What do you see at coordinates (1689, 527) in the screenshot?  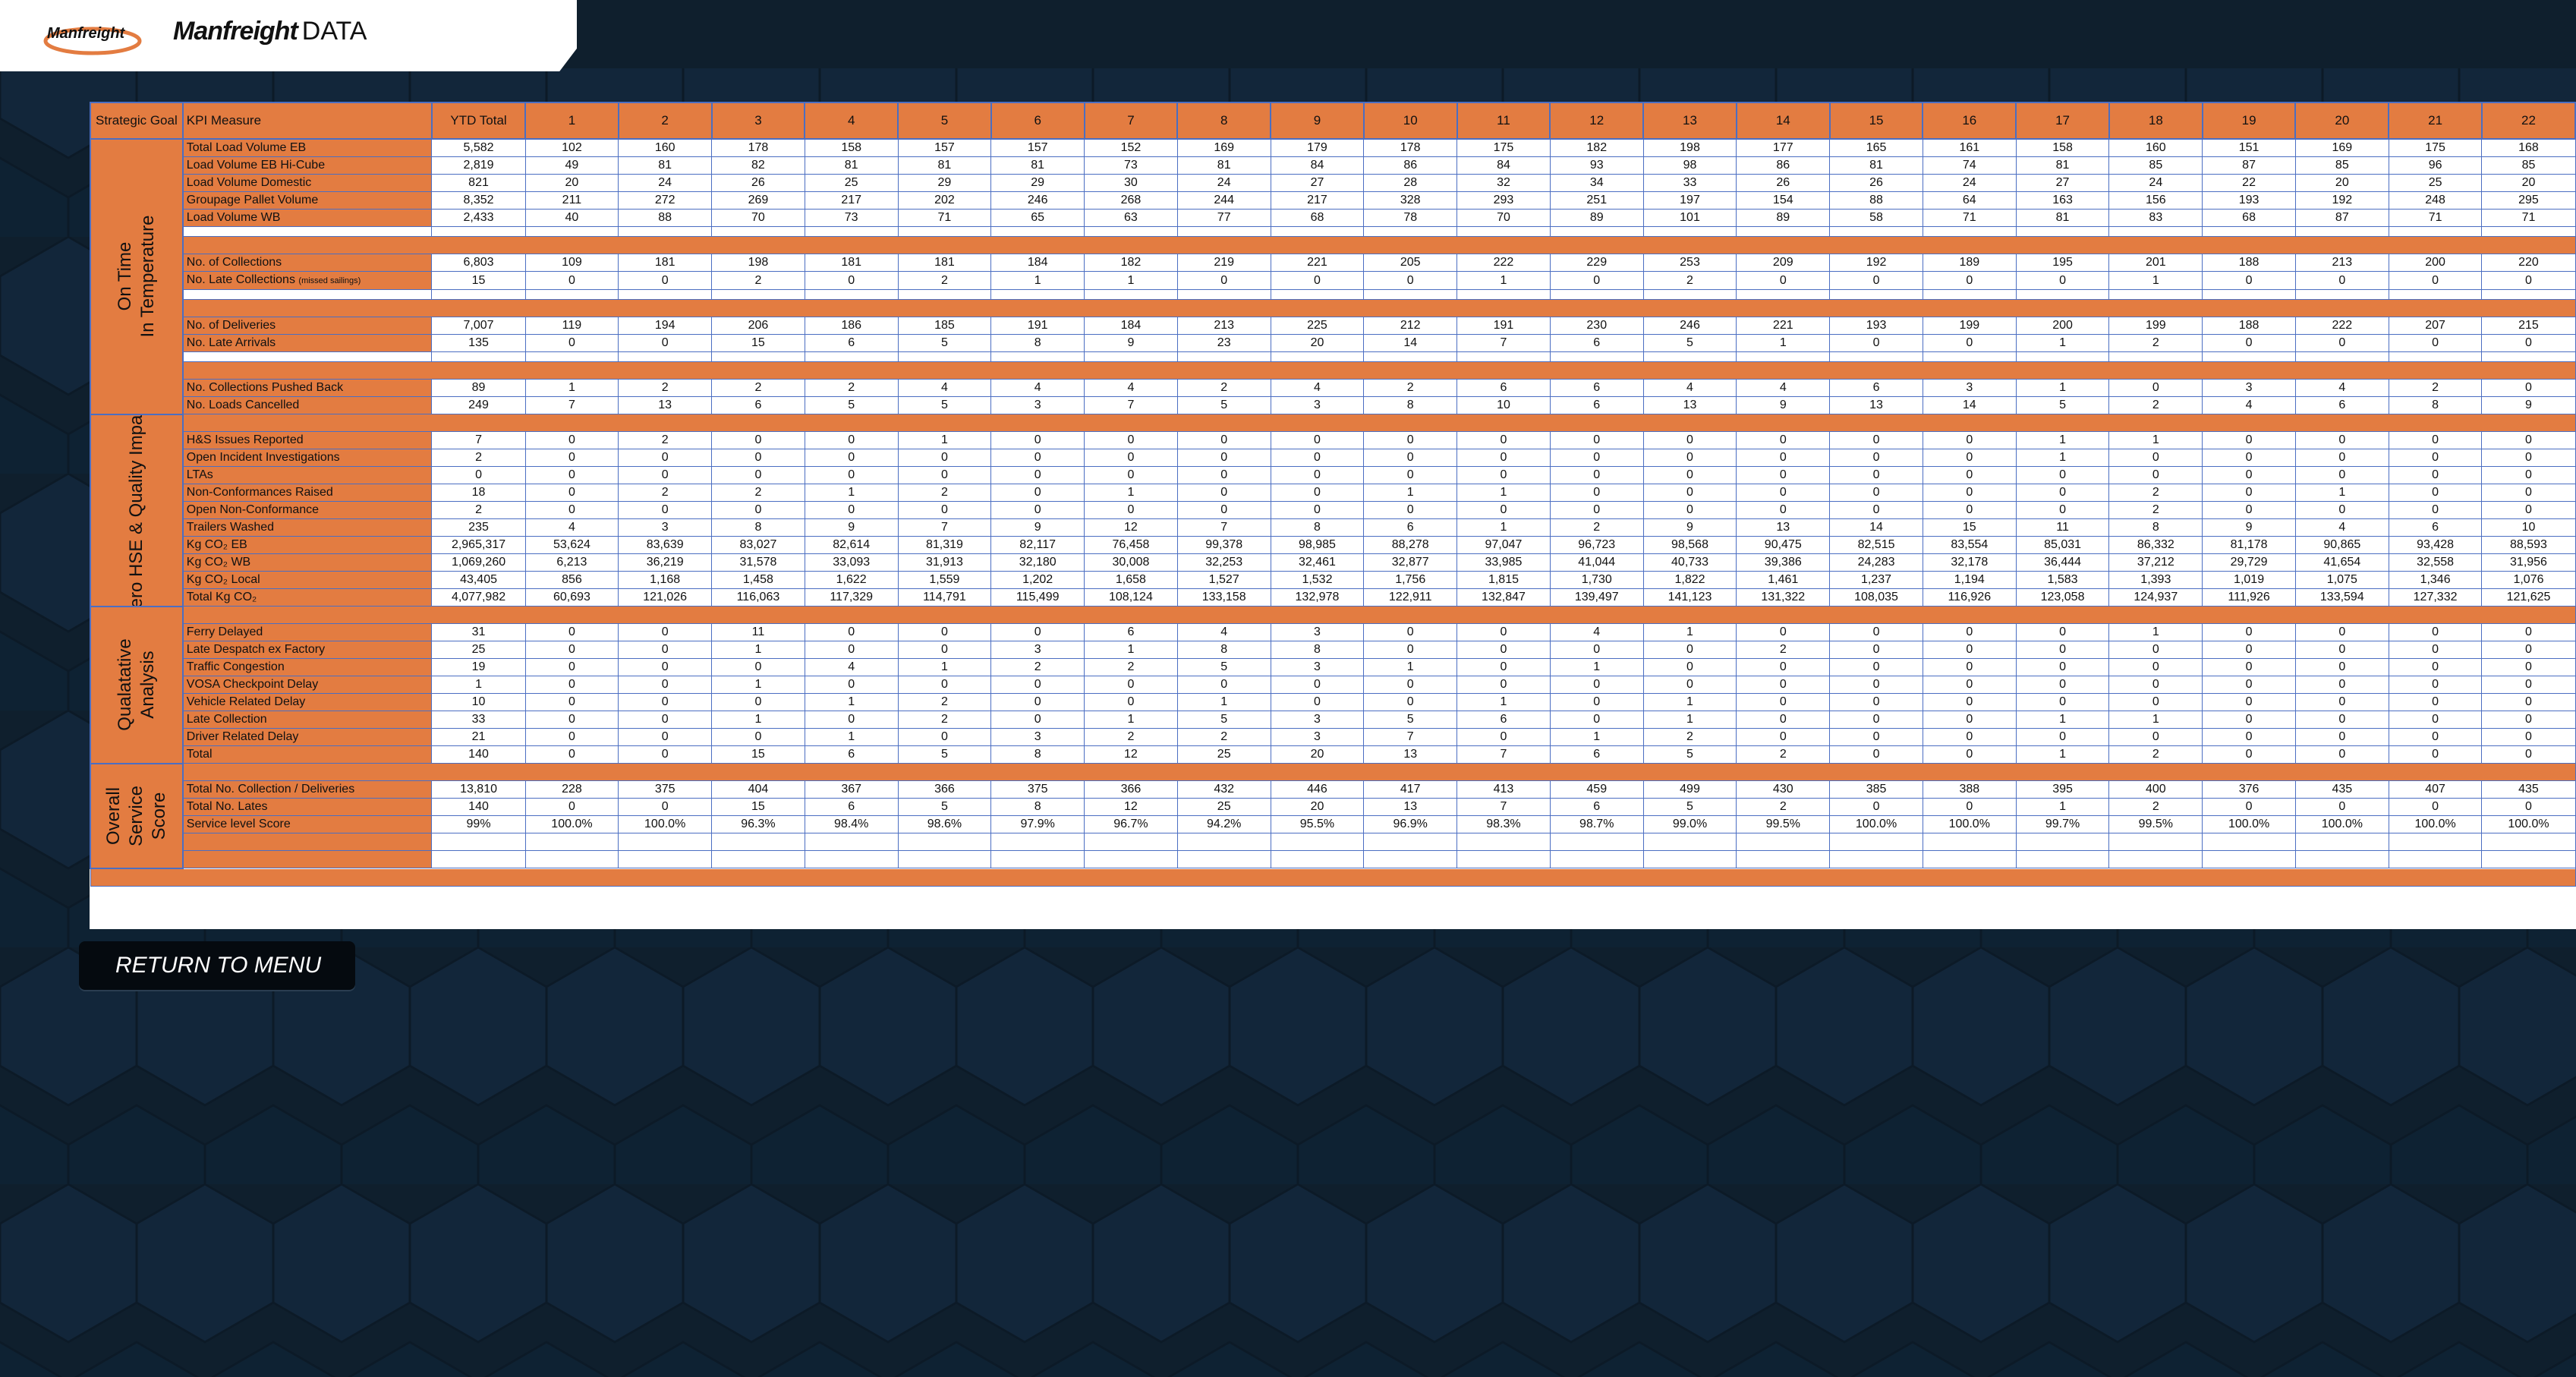 I see `kpi-week-cell: 9` at bounding box center [1689, 527].